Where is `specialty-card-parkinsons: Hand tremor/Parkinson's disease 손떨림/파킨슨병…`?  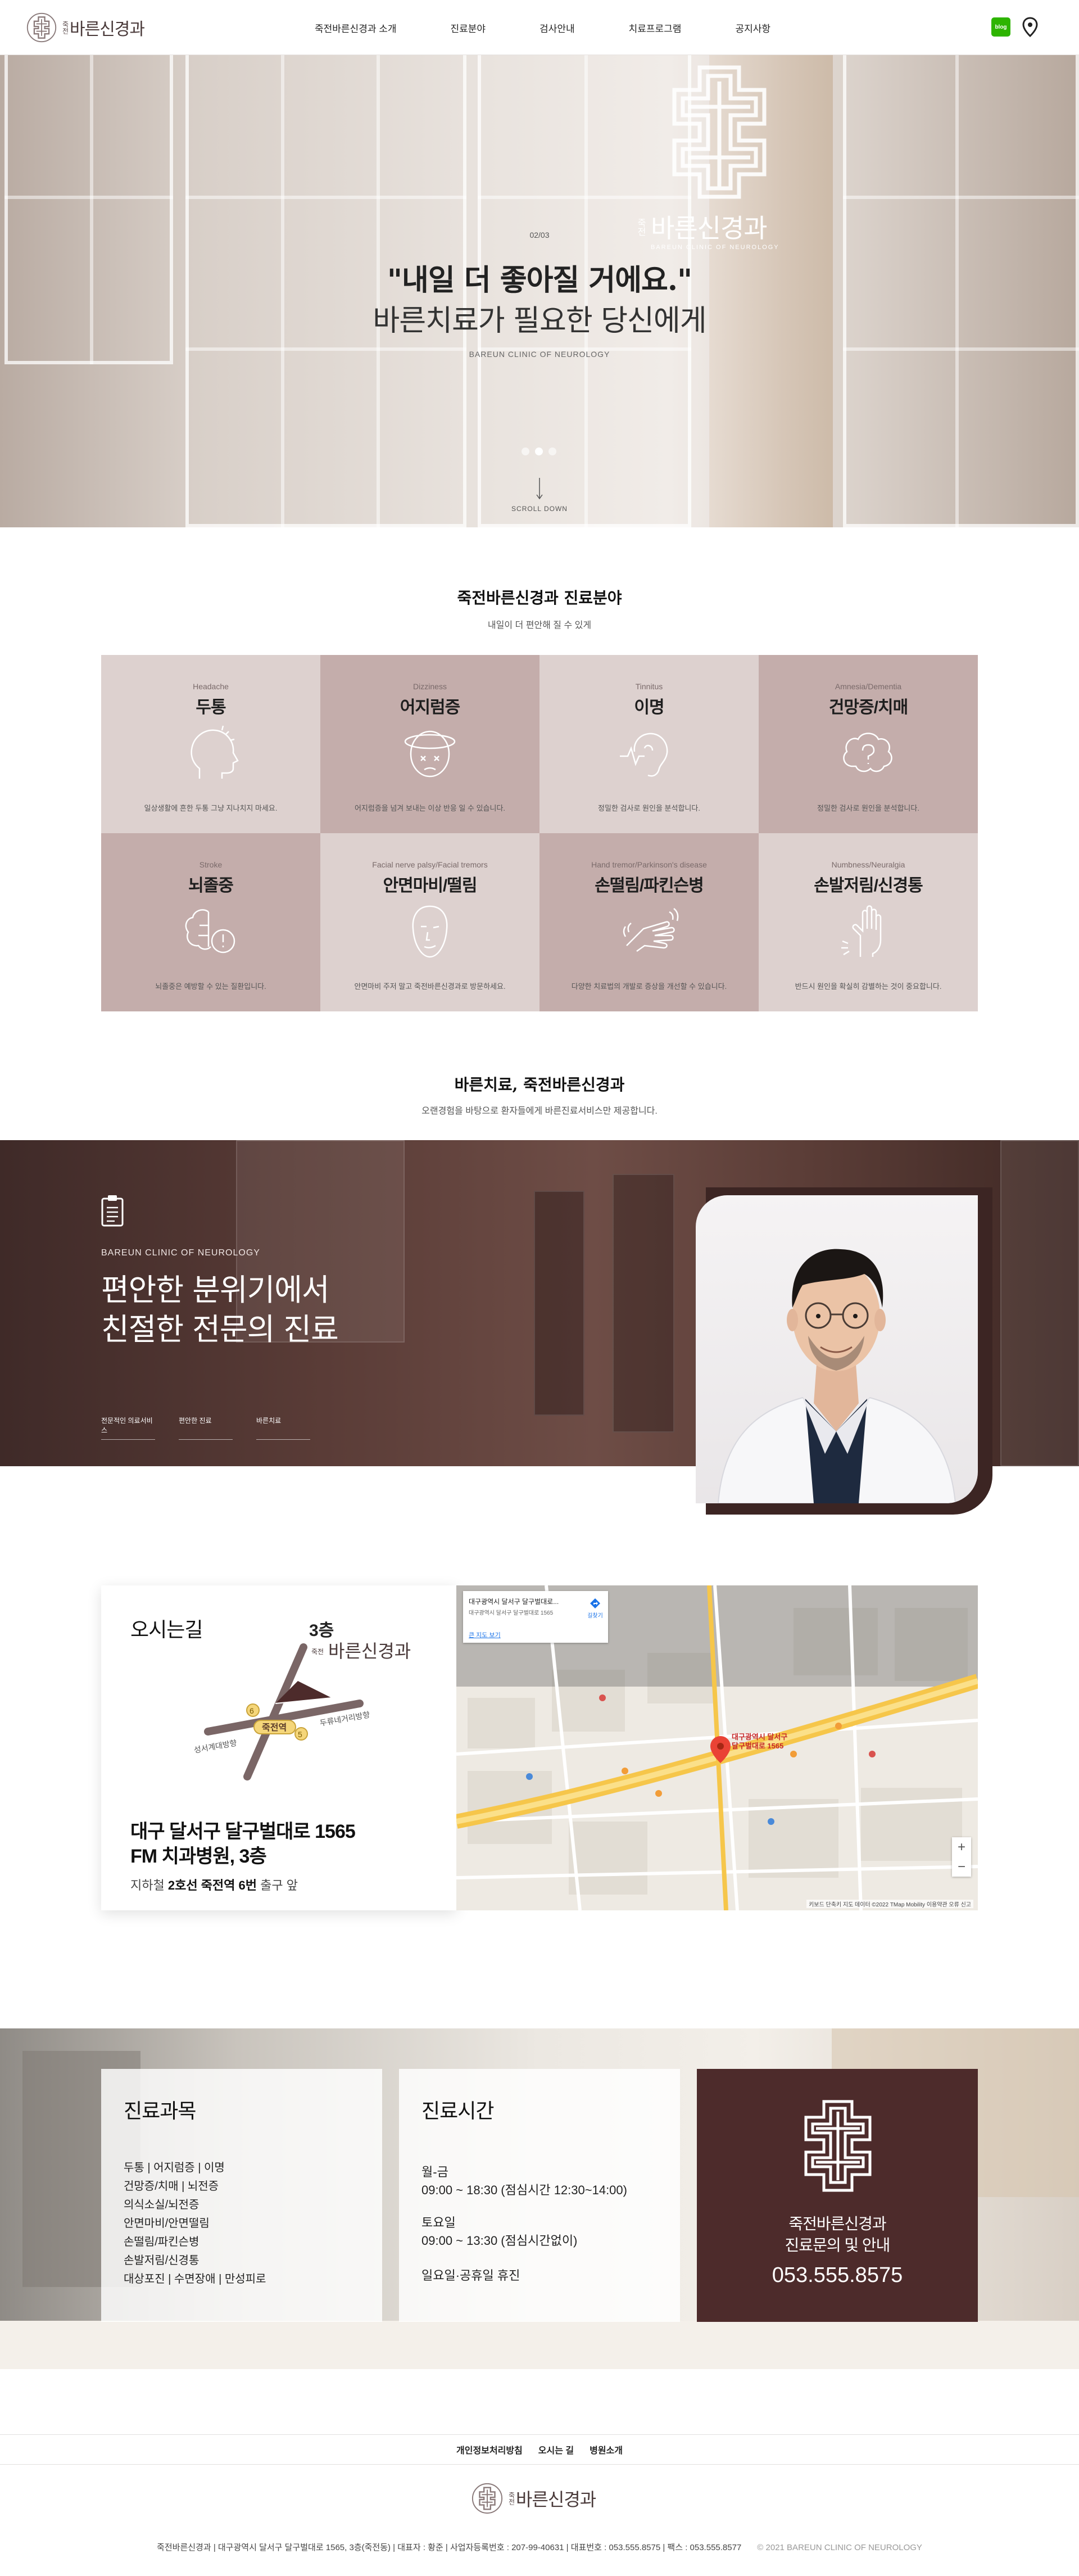 specialty-card-parkinsons: Hand tremor/Parkinson's disease 손떨림/파킨슨병… is located at coordinates (650, 922).